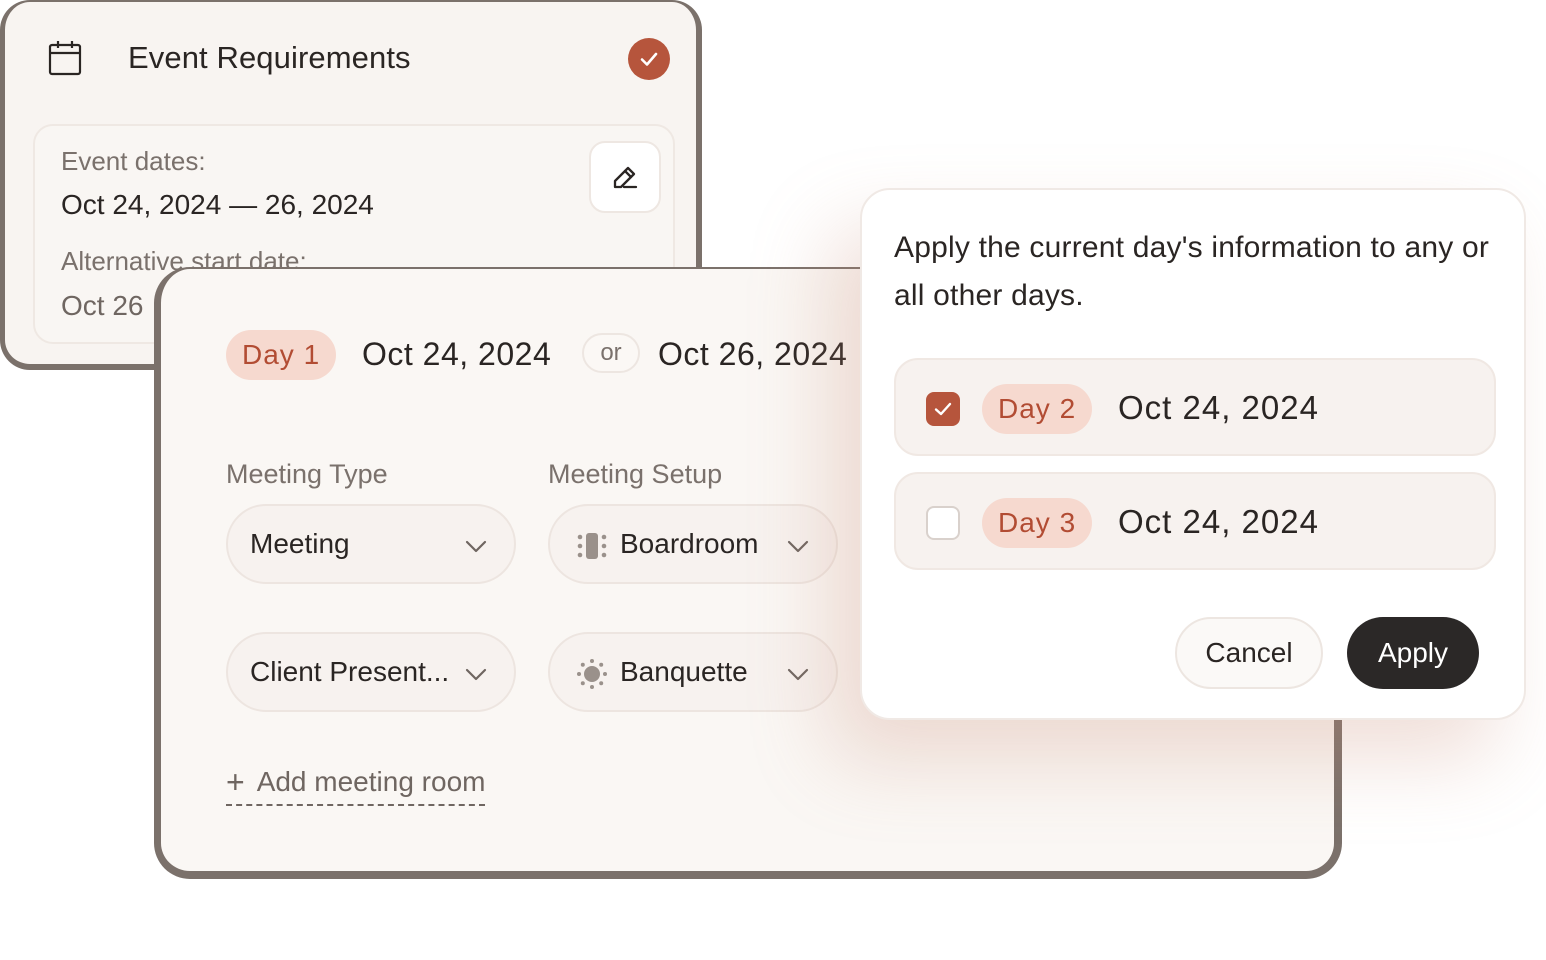 The image size is (1546, 960). I want to click on banquet-round-table-icon, so click(592, 674).